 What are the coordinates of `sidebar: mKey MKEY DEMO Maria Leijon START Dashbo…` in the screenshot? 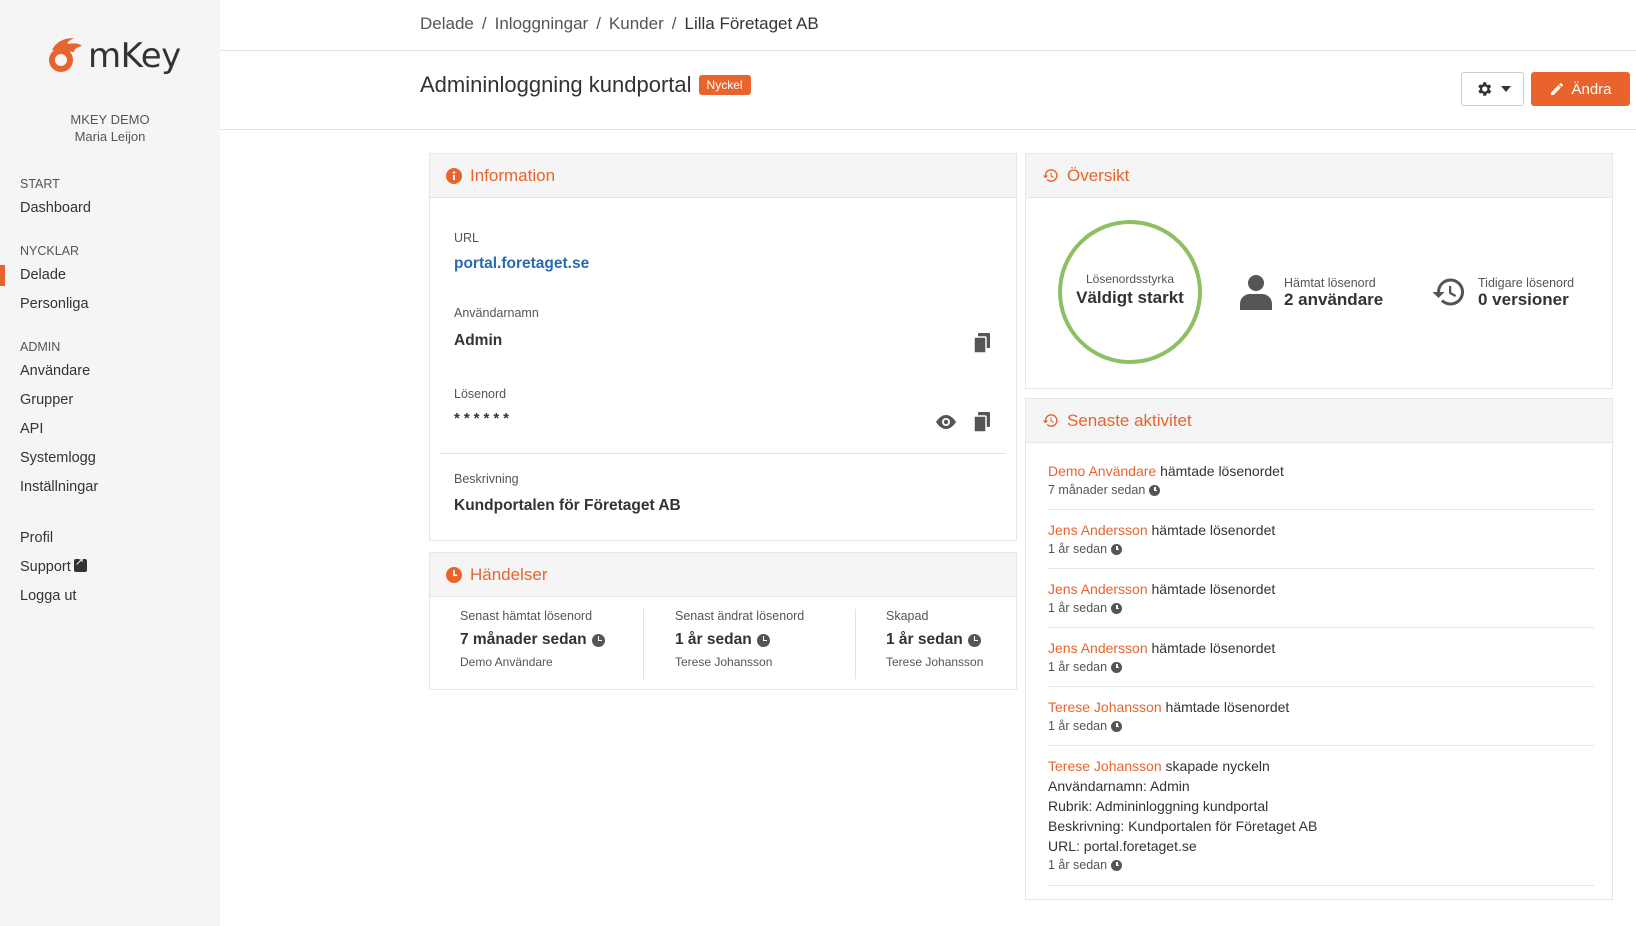 It's located at (110, 463).